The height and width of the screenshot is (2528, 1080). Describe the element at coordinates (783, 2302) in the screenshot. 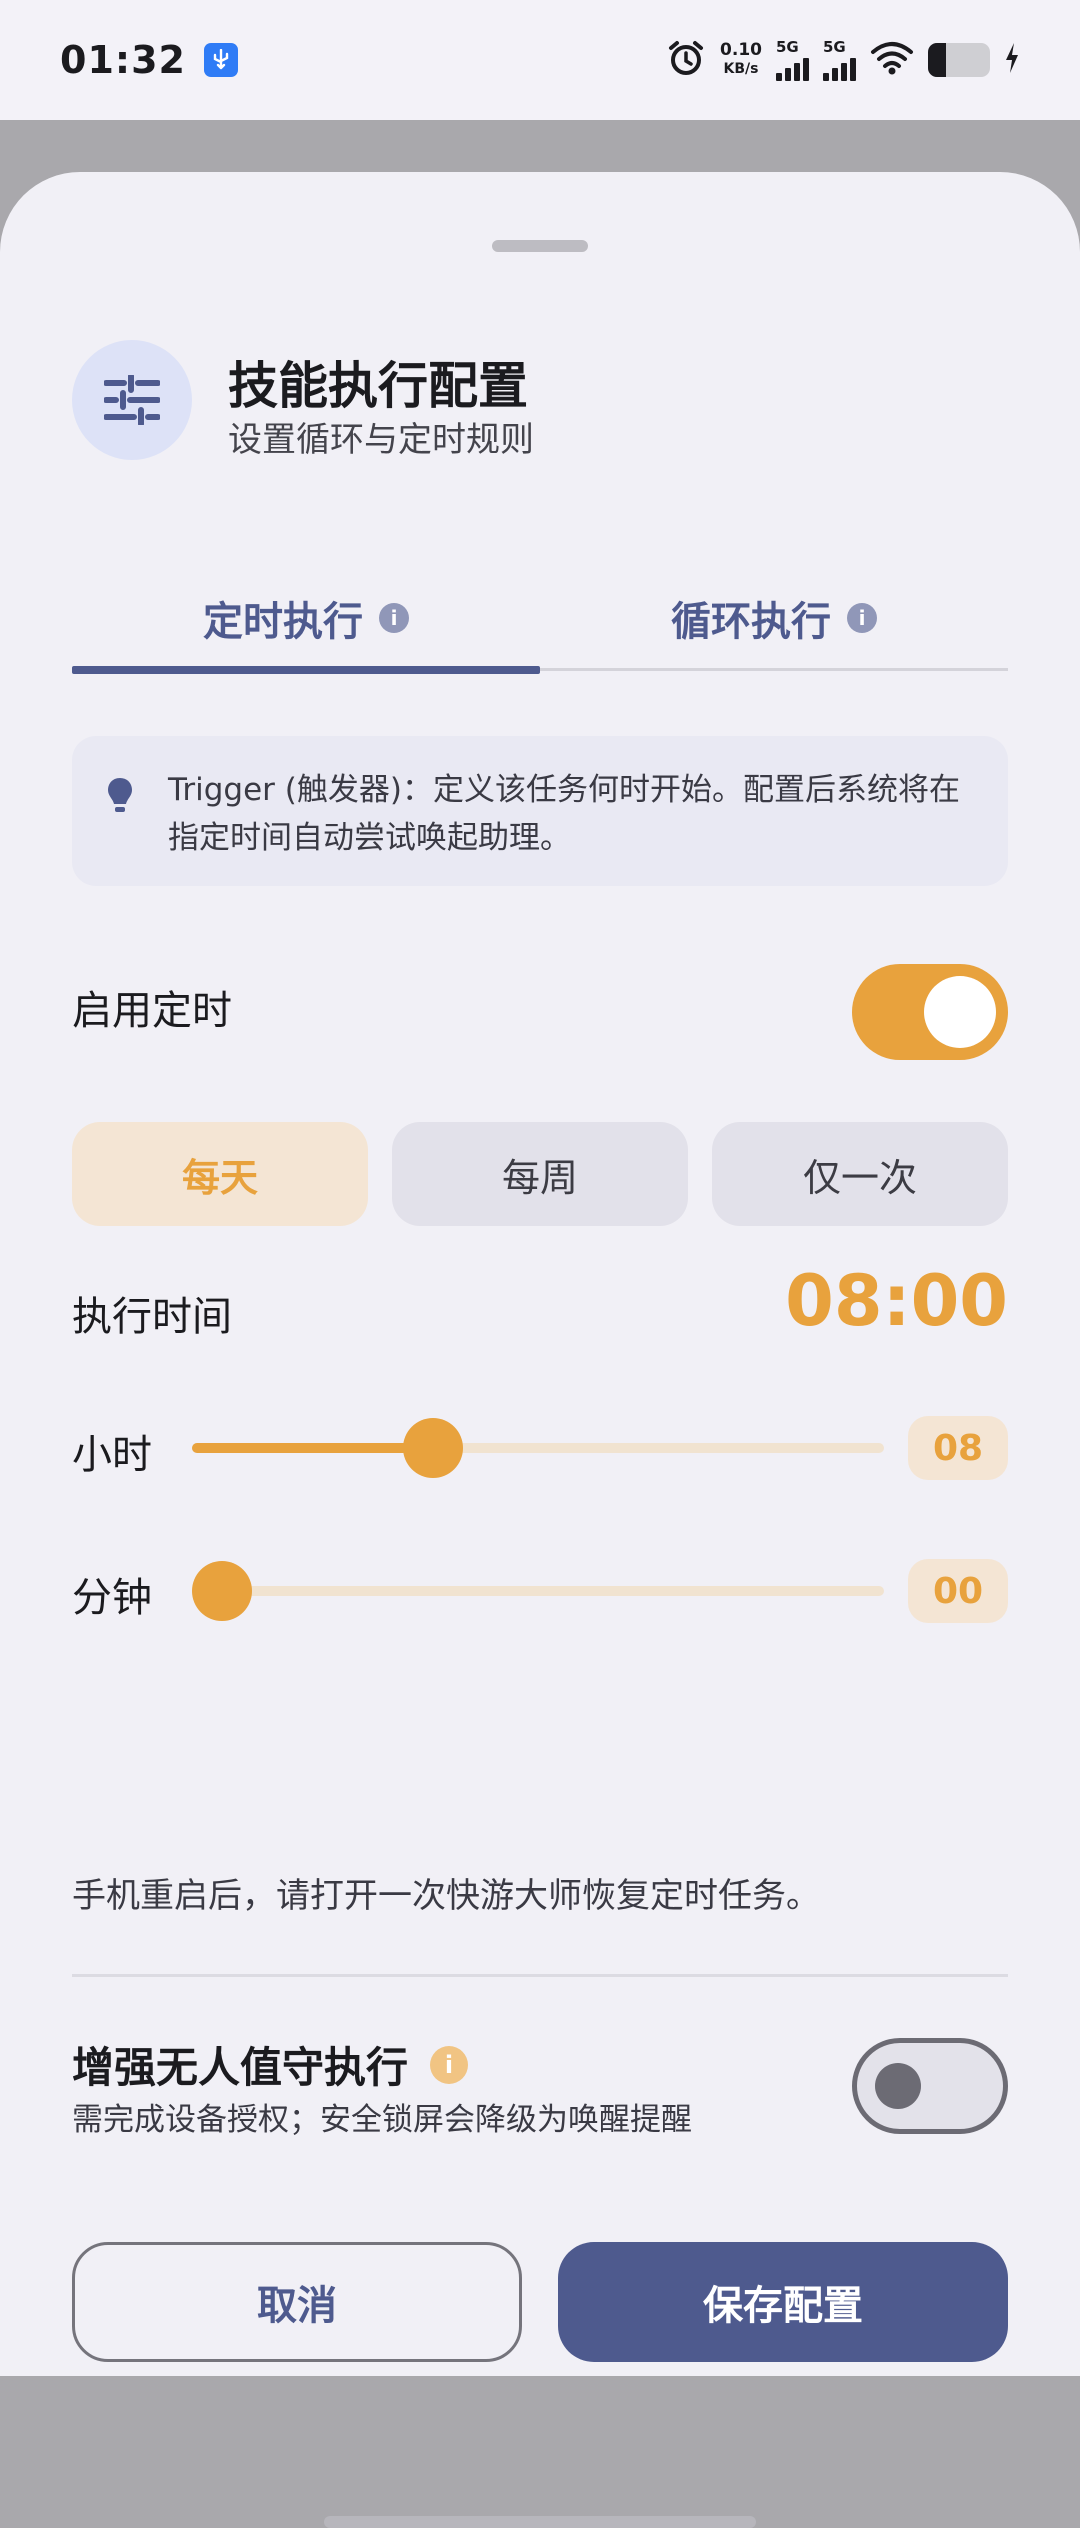

I see `save-config-button: 保存配置` at that location.